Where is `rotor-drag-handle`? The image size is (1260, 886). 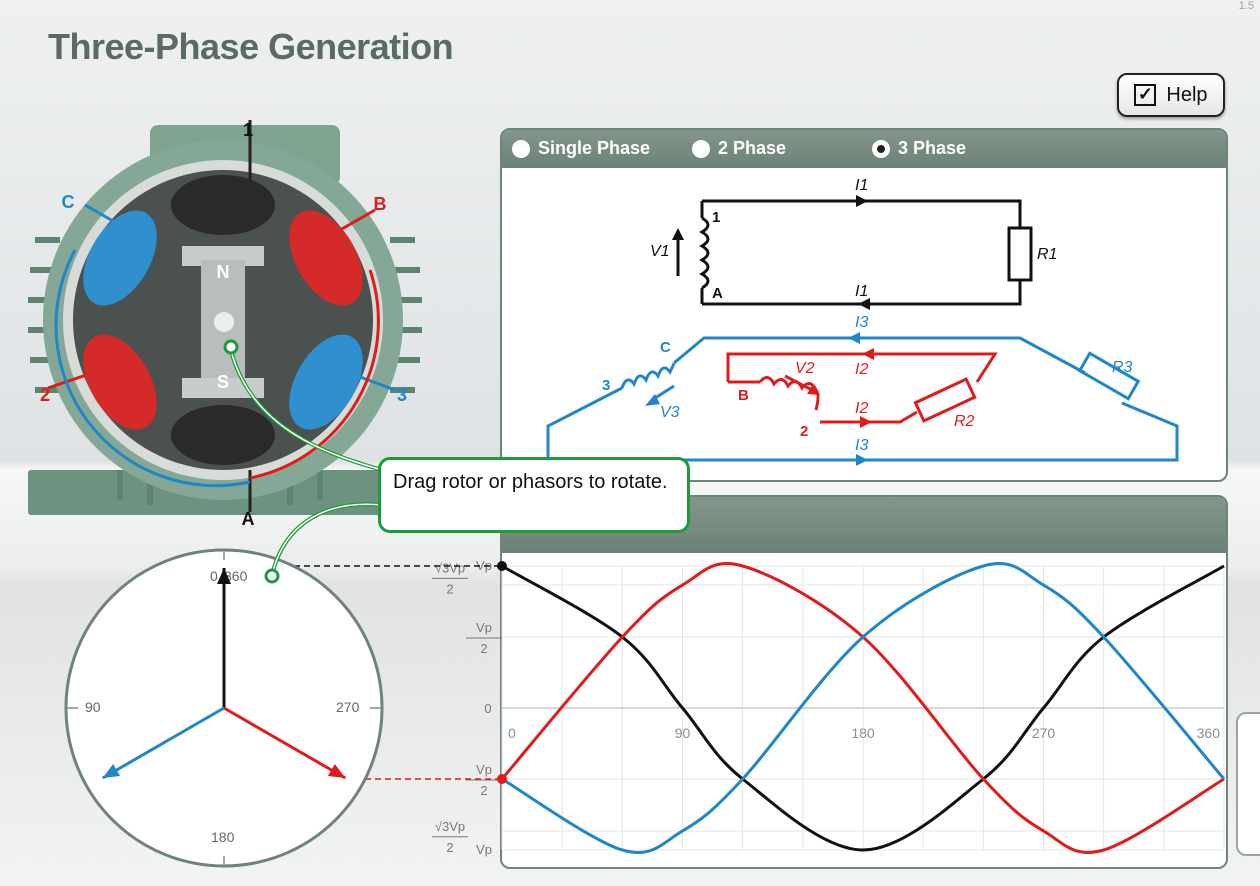 rotor-drag-handle is located at coordinates (231, 347).